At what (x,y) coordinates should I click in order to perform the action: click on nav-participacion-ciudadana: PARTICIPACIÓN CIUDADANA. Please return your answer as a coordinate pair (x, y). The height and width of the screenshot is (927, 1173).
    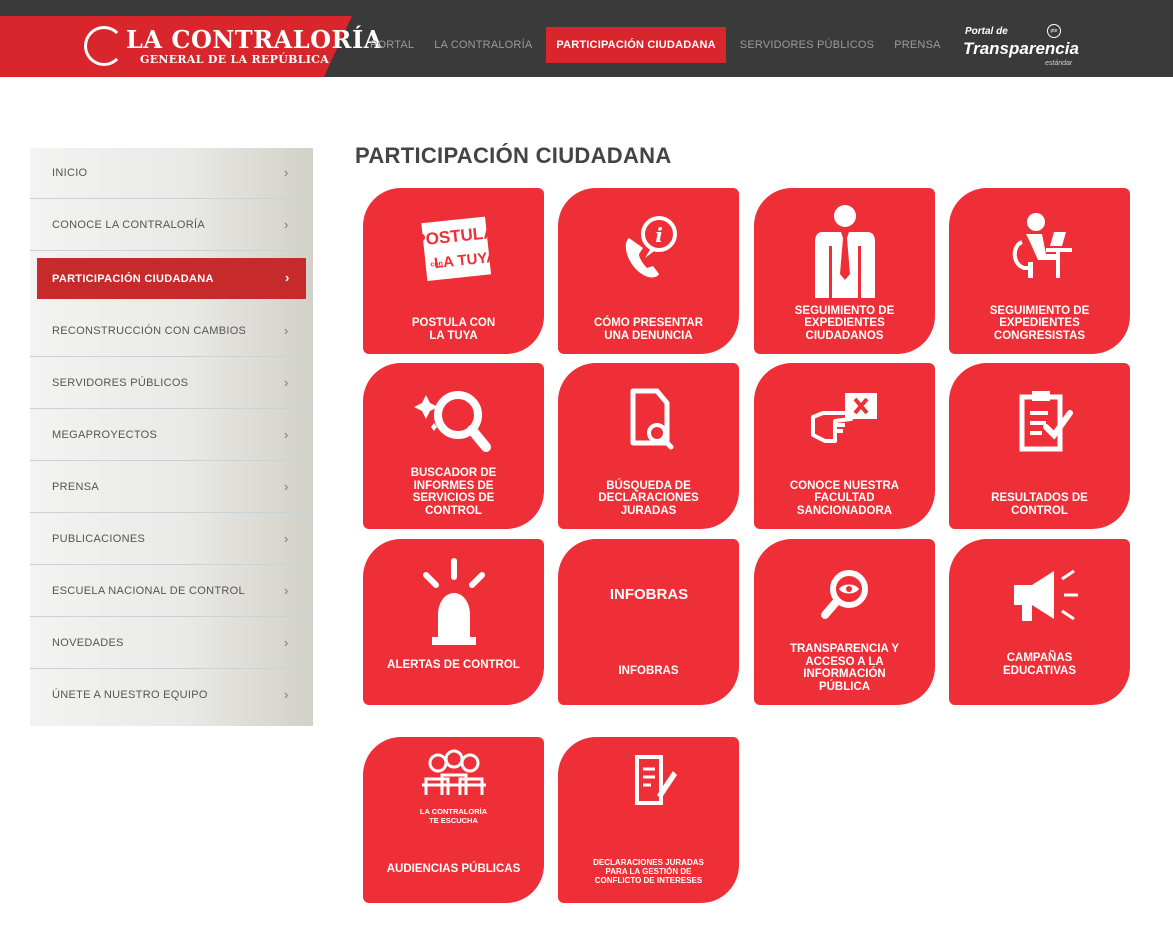
    Looking at the image, I should click on (636, 45).